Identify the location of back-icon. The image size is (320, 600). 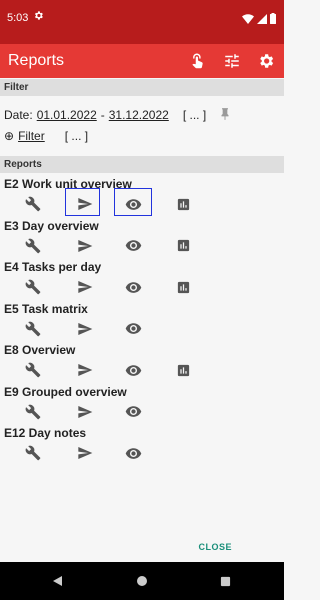
(58, 583).